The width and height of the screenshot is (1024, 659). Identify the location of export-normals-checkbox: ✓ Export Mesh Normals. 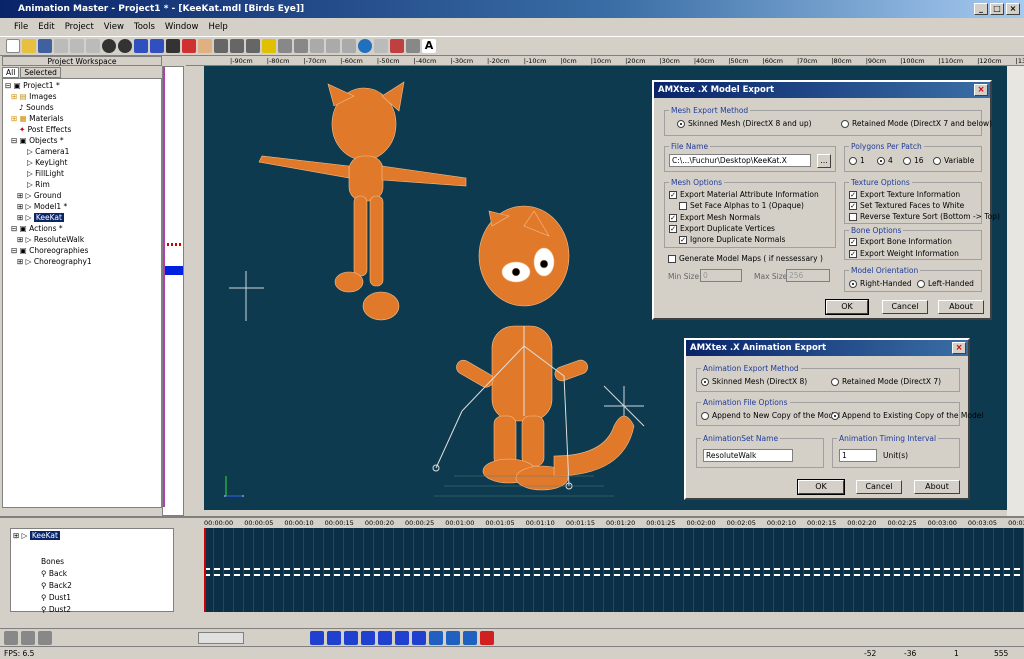
(714, 217).